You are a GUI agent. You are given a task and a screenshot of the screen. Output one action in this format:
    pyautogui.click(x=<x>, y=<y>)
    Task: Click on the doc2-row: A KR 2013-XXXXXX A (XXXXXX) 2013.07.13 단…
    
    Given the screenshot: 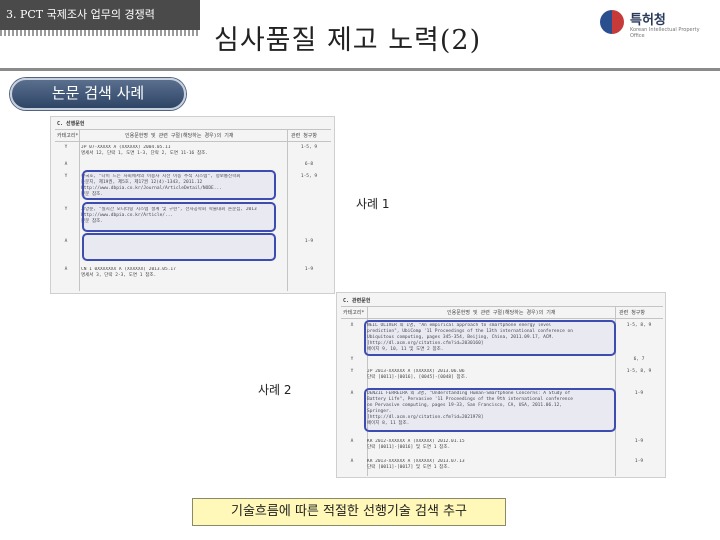 What is the action you would take?
    pyautogui.click(x=504, y=466)
    